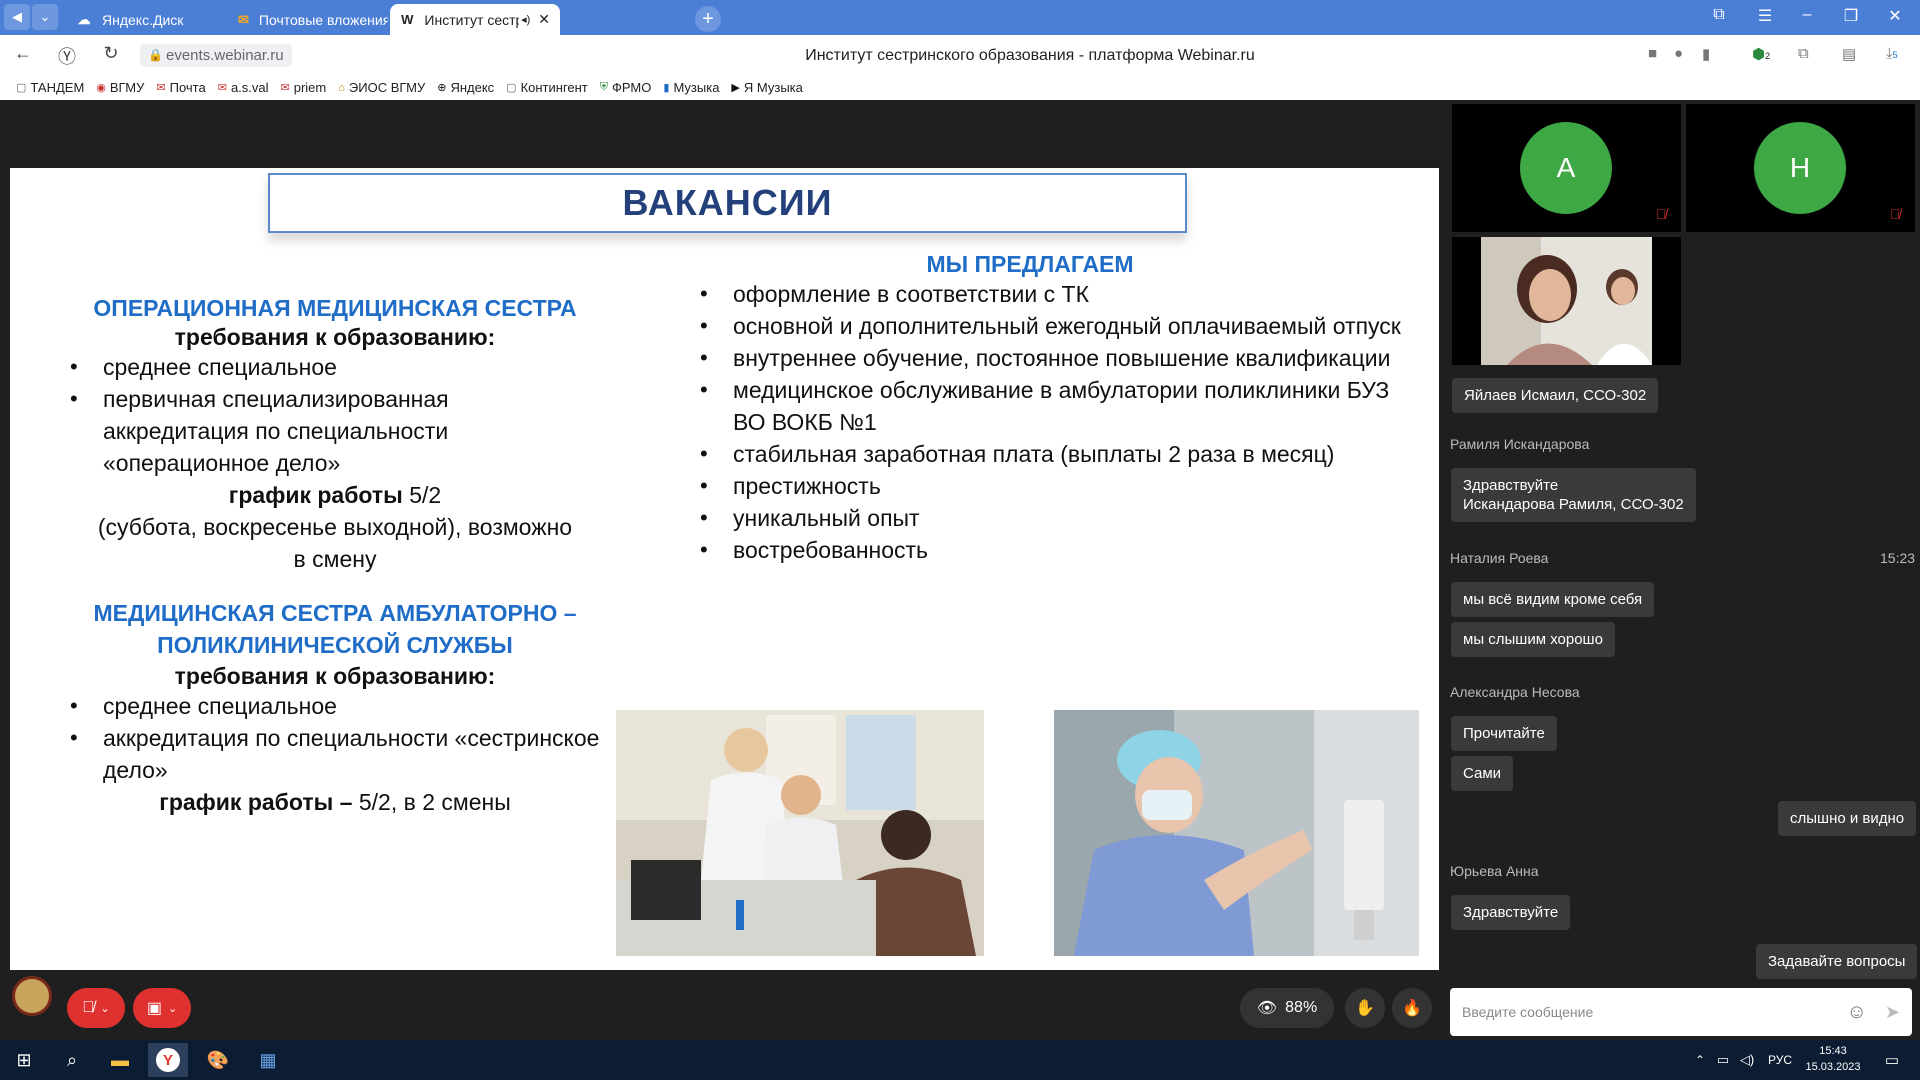 Image resolution: width=1920 pixels, height=1080 pixels. What do you see at coordinates (1573, 495) in the screenshot?
I see `chat-message: Здравствуйте Искандарова Рамиля, ССО-302` at bounding box center [1573, 495].